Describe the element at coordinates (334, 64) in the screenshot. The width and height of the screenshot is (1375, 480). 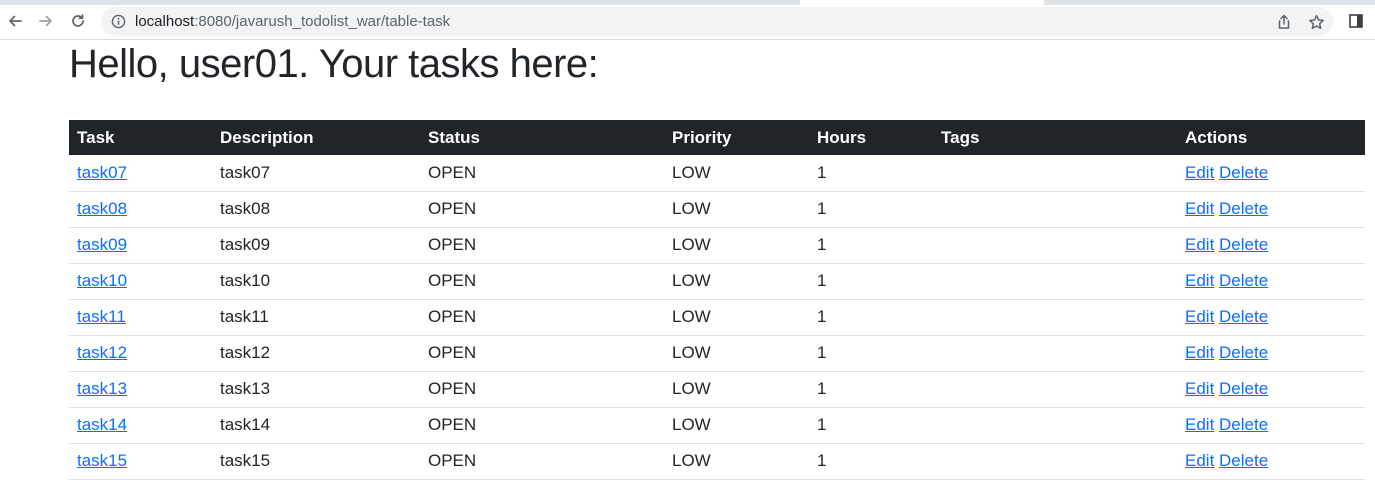
I see `page-title: Hello, user01. Your tasks here:` at that location.